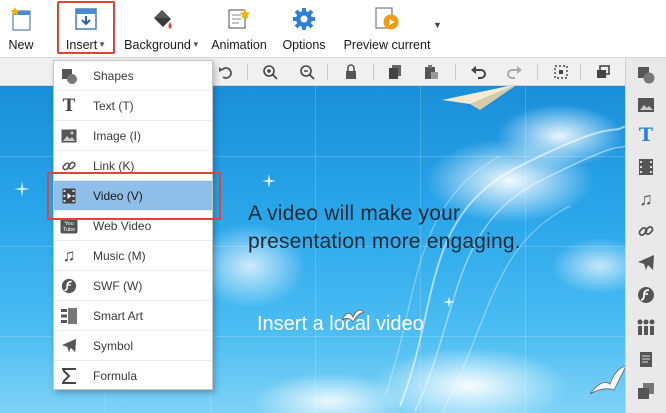  Describe the element at coordinates (646, 167) in the screenshot. I see `video-icon` at that location.